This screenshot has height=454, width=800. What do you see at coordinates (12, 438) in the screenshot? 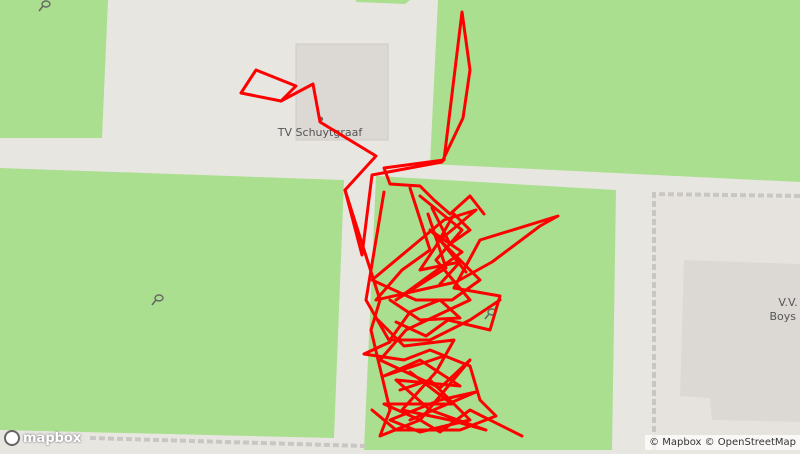
I see `mapbox-logo-icon` at bounding box center [12, 438].